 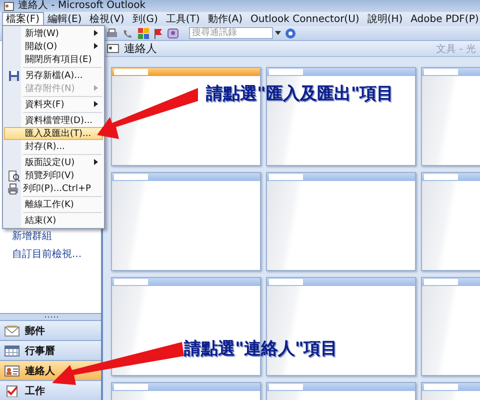 I want to click on help-icon, so click(x=290, y=33).